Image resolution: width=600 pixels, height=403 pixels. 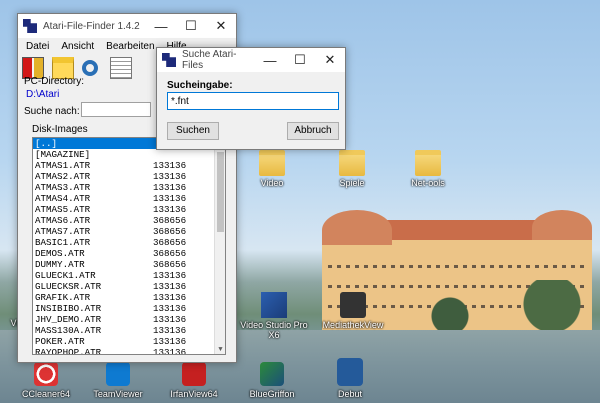 I want to click on ccleaner-icon, so click(x=46, y=374).